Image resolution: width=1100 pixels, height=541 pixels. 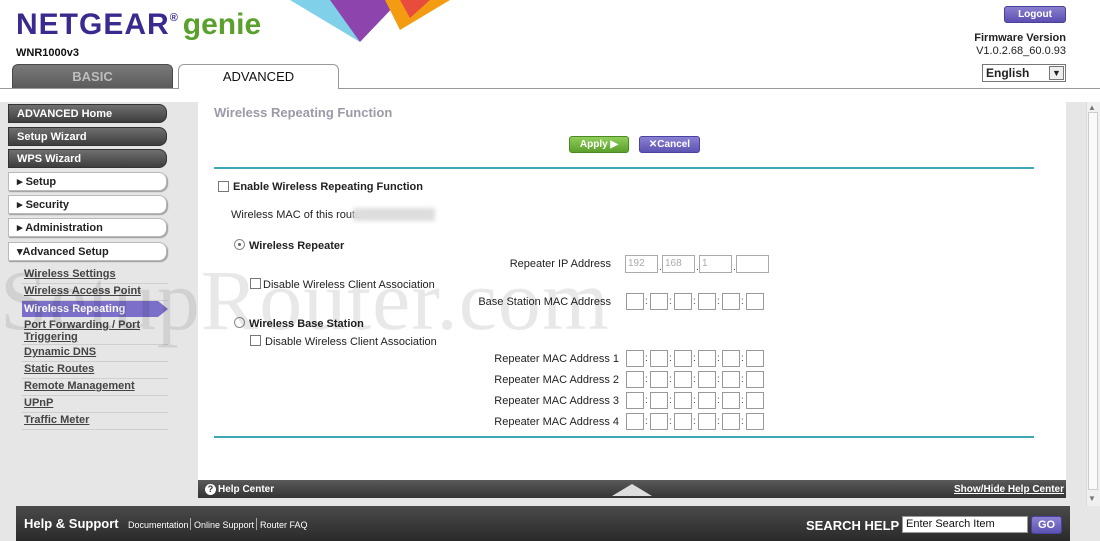 I want to click on sidebar-item-wps-wizard: WPS Wizard, so click(x=87, y=158).